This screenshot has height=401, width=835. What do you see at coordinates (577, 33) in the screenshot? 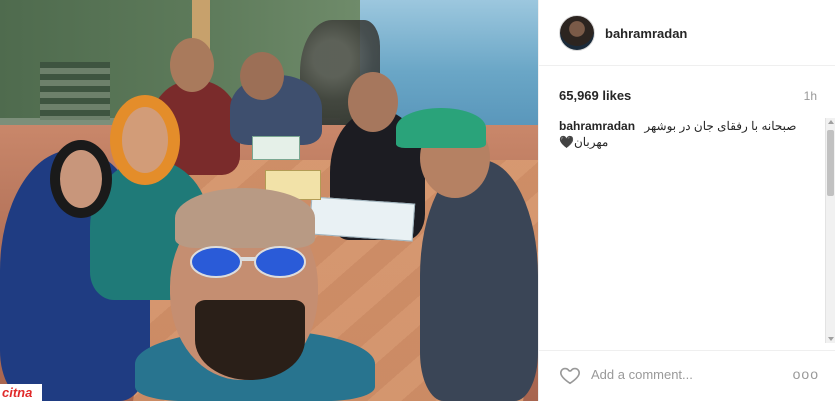
I see `user-avatar` at bounding box center [577, 33].